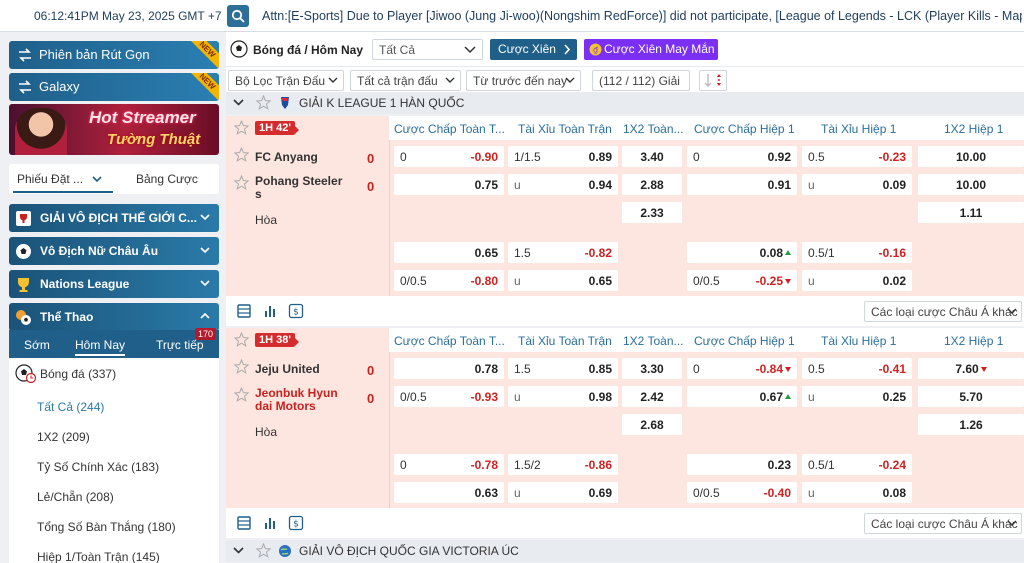 The image size is (1024, 563). I want to click on tab-today: Hôm Nay, so click(100, 347).